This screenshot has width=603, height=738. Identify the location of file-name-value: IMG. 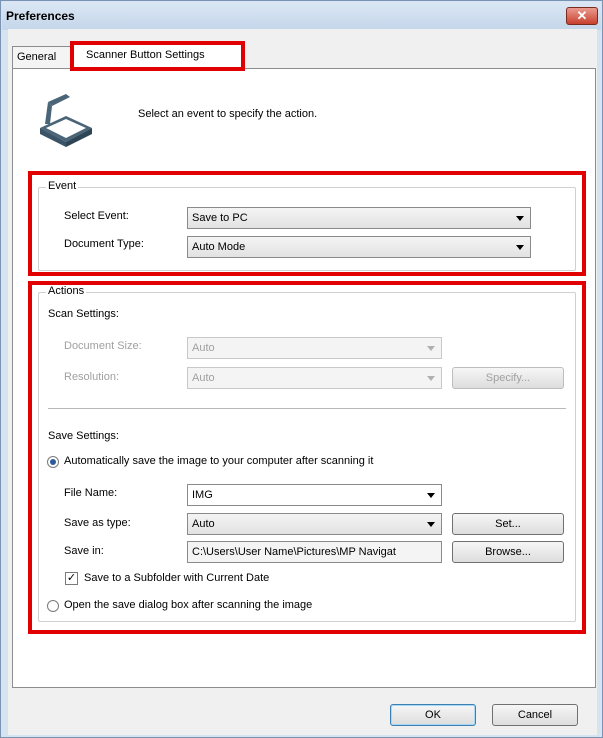
(202, 495).